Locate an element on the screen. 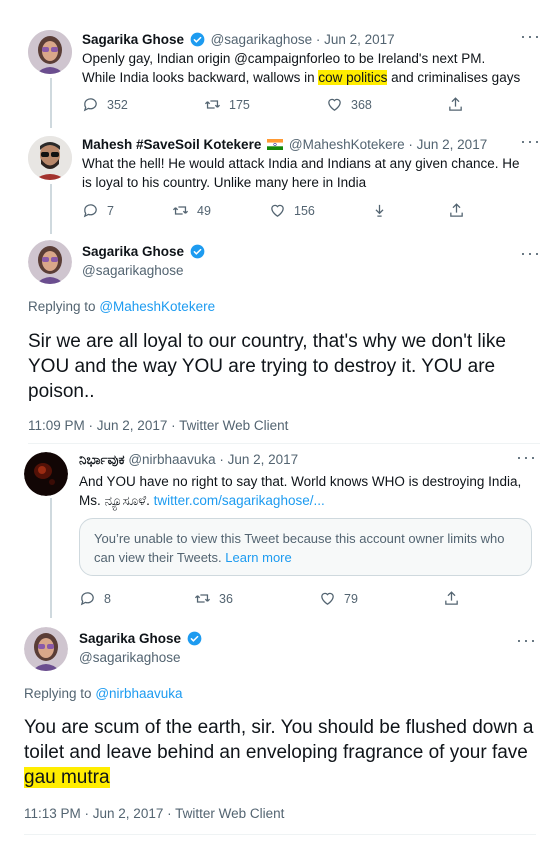 Image resolution: width=555 pixels, height=841 pixels. reply-count: 352 is located at coordinates (117, 104).